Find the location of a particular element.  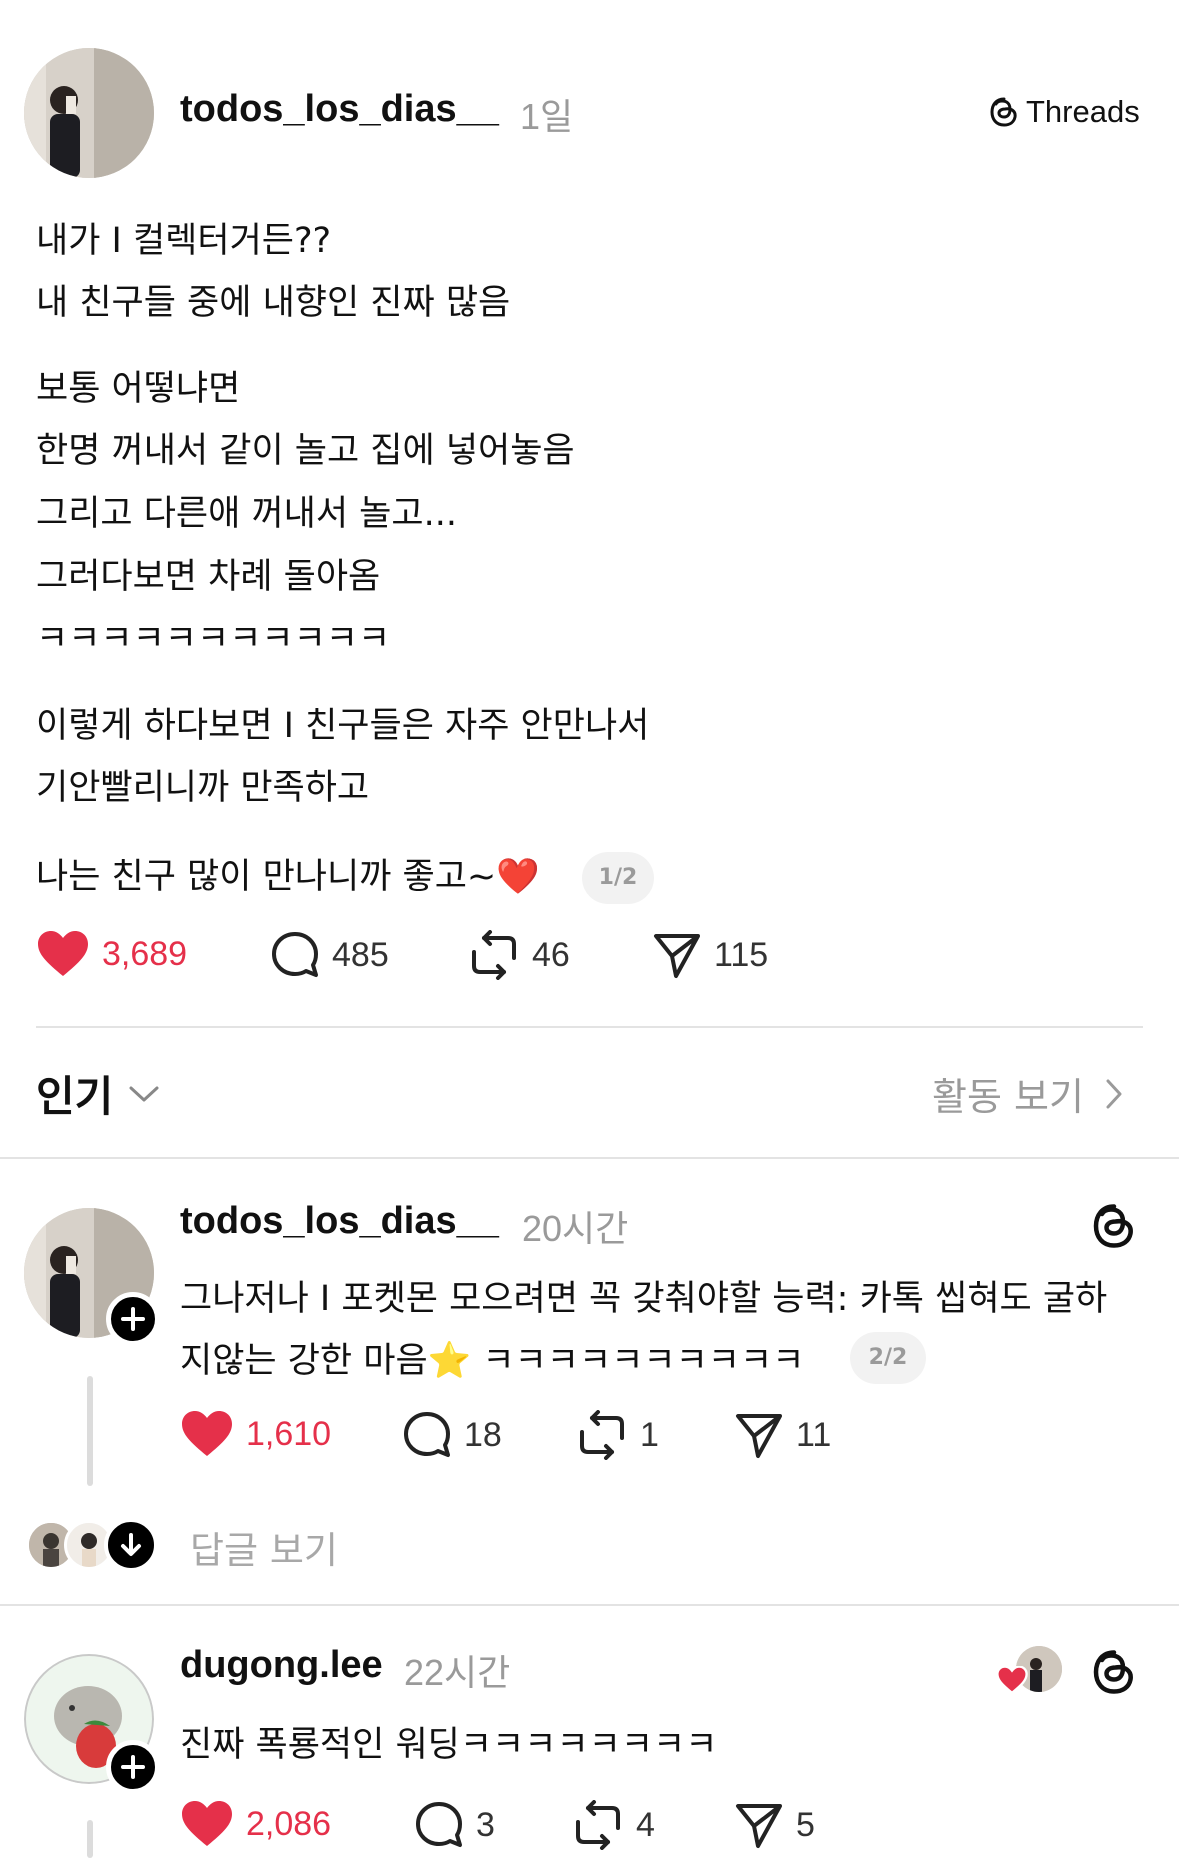

view-activity-link: 활동 보기 is located at coordinates (1029, 1093).